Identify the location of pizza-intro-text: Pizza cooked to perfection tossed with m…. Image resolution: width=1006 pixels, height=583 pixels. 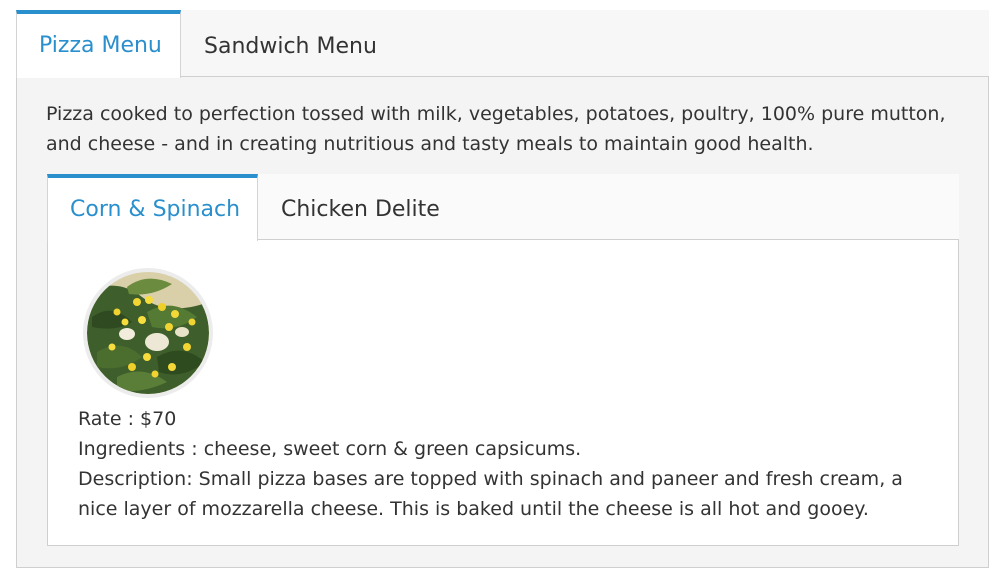
(496, 129).